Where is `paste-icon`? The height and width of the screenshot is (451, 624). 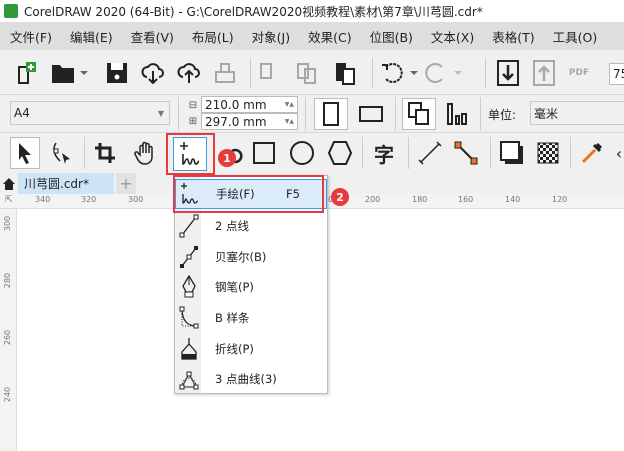
paste-icon is located at coordinates (345, 73).